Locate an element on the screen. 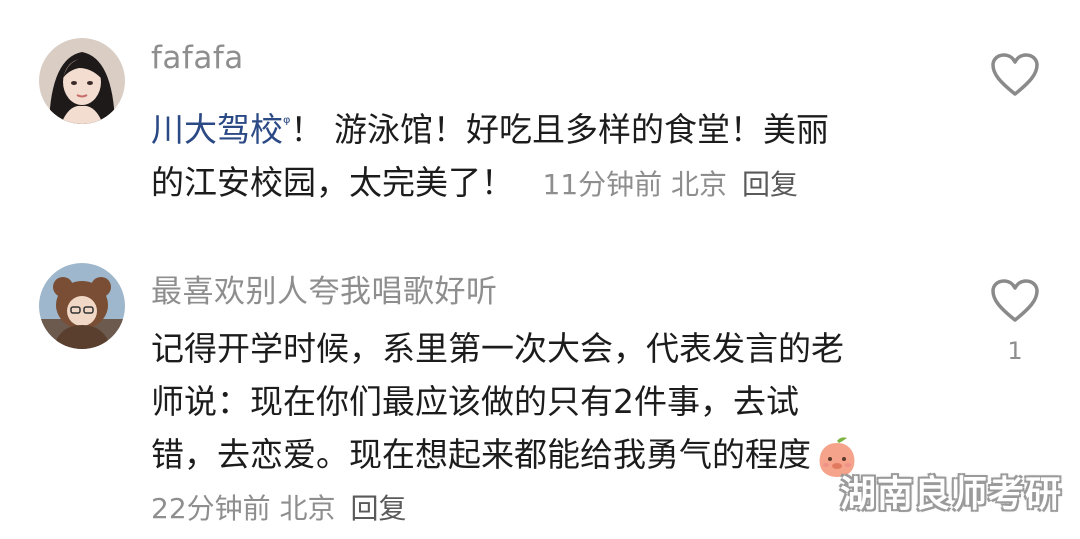 The width and height of the screenshot is (1080, 539). like-count: 1 is located at coordinates (1015, 351).